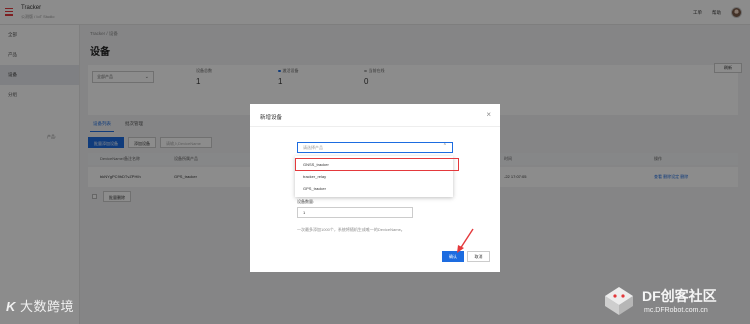 Image resolution: width=750 pixels, height=324 pixels. Describe the element at coordinates (47, 306) in the screenshot. I see `watermark-left-text: 大数跨境` at that location.